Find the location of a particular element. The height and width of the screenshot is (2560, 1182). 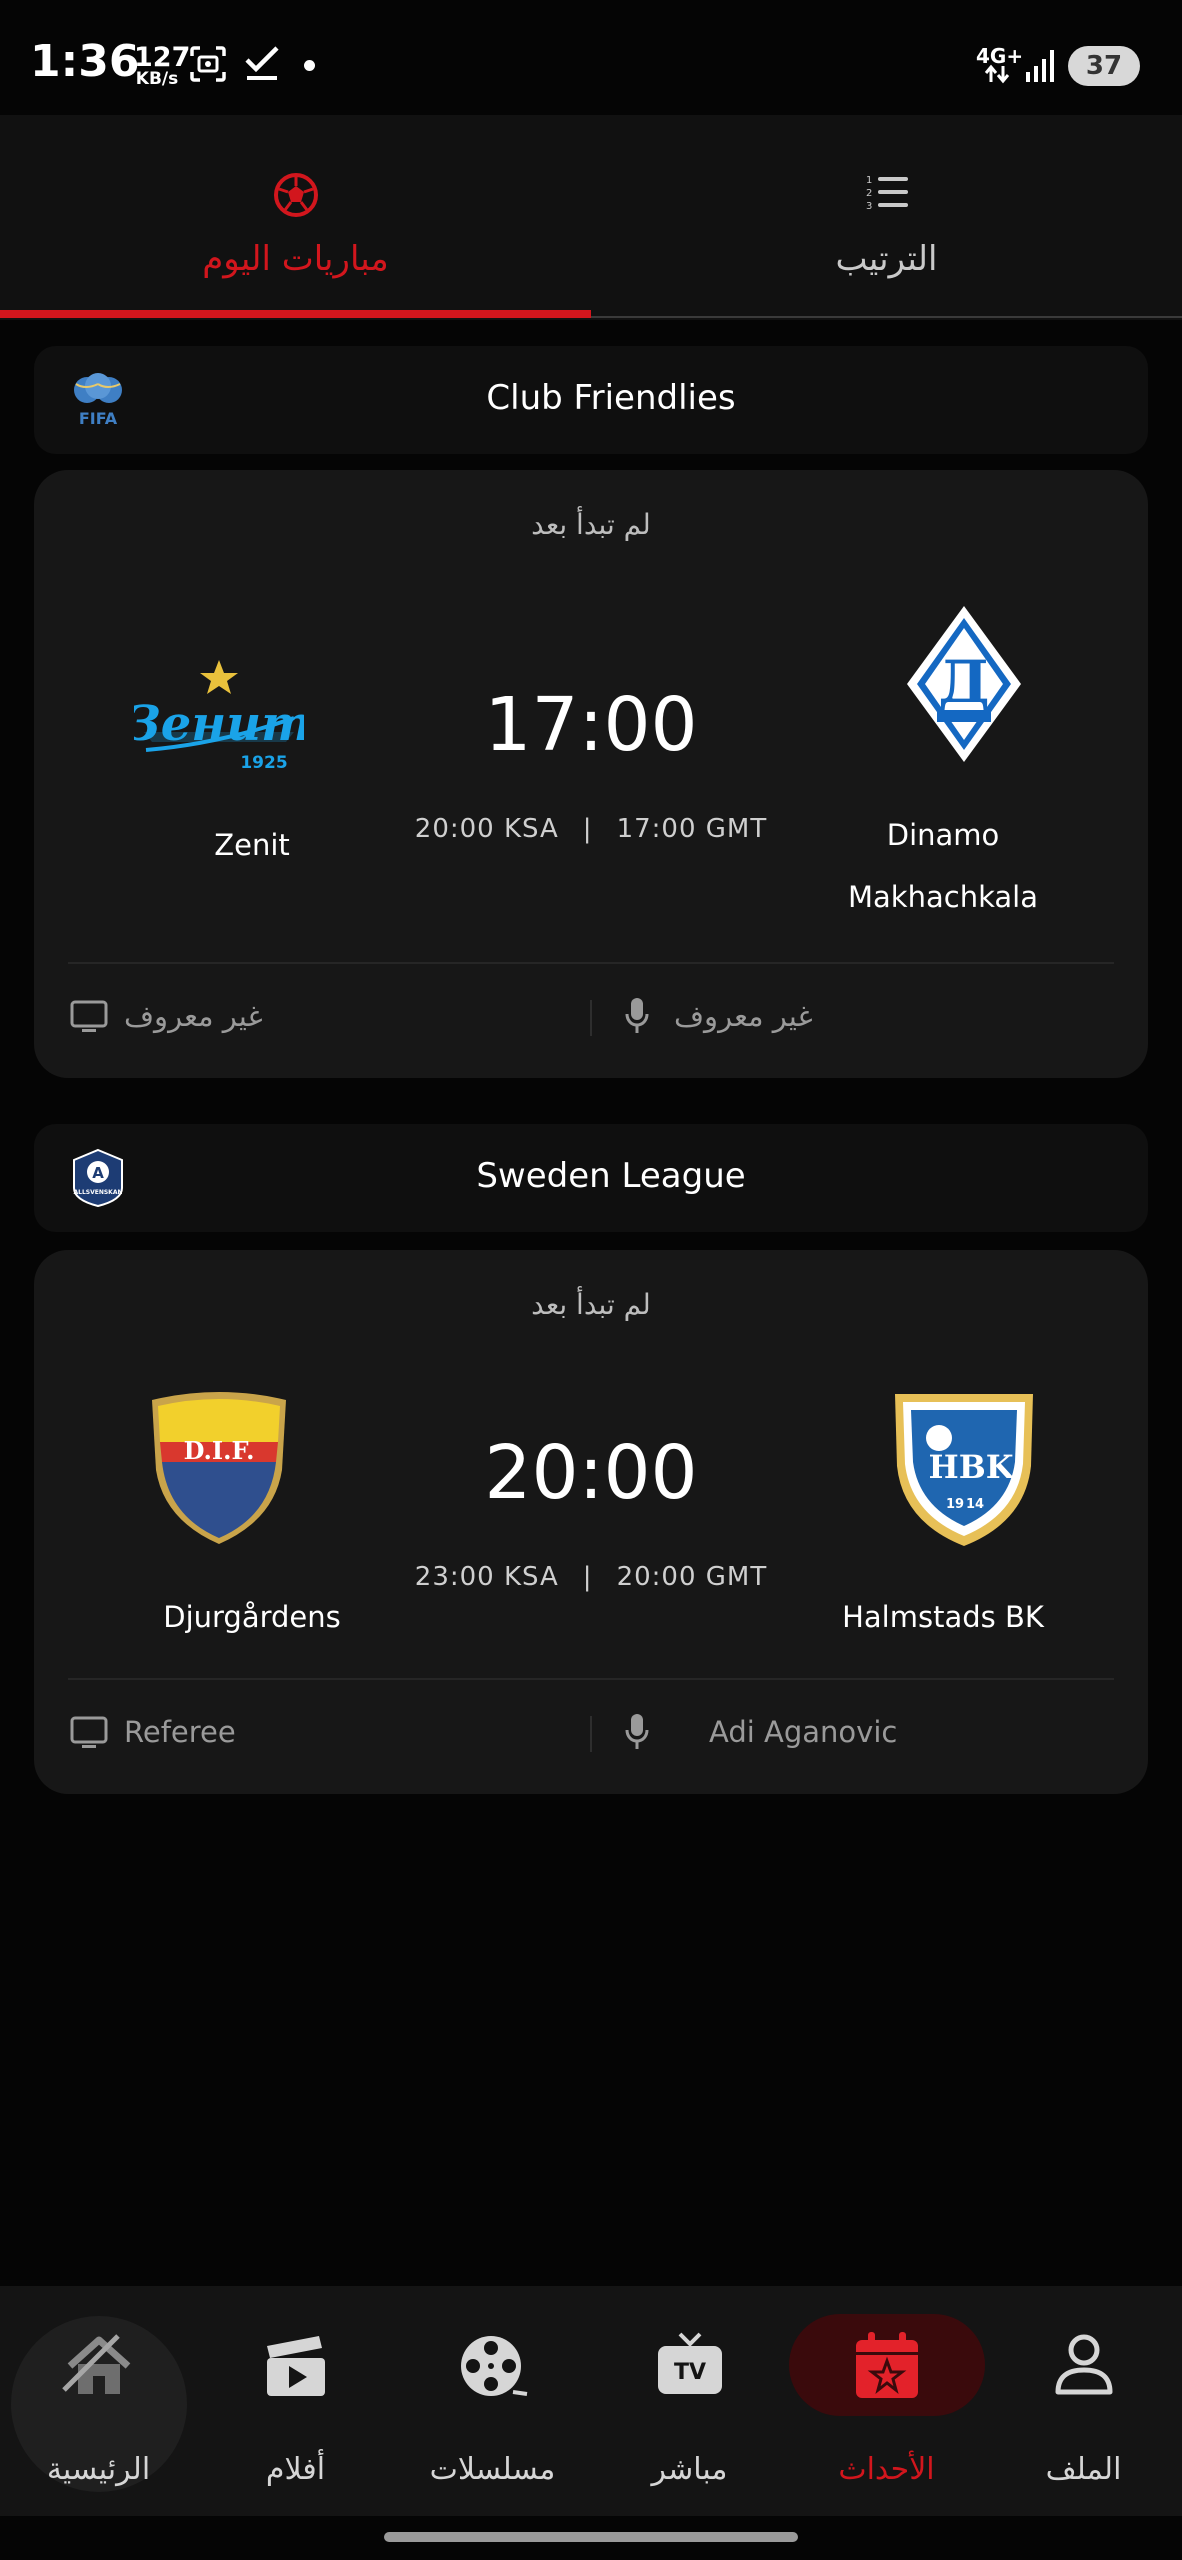

nav-series: مسلسلات is located at coordinates (492, 2401).